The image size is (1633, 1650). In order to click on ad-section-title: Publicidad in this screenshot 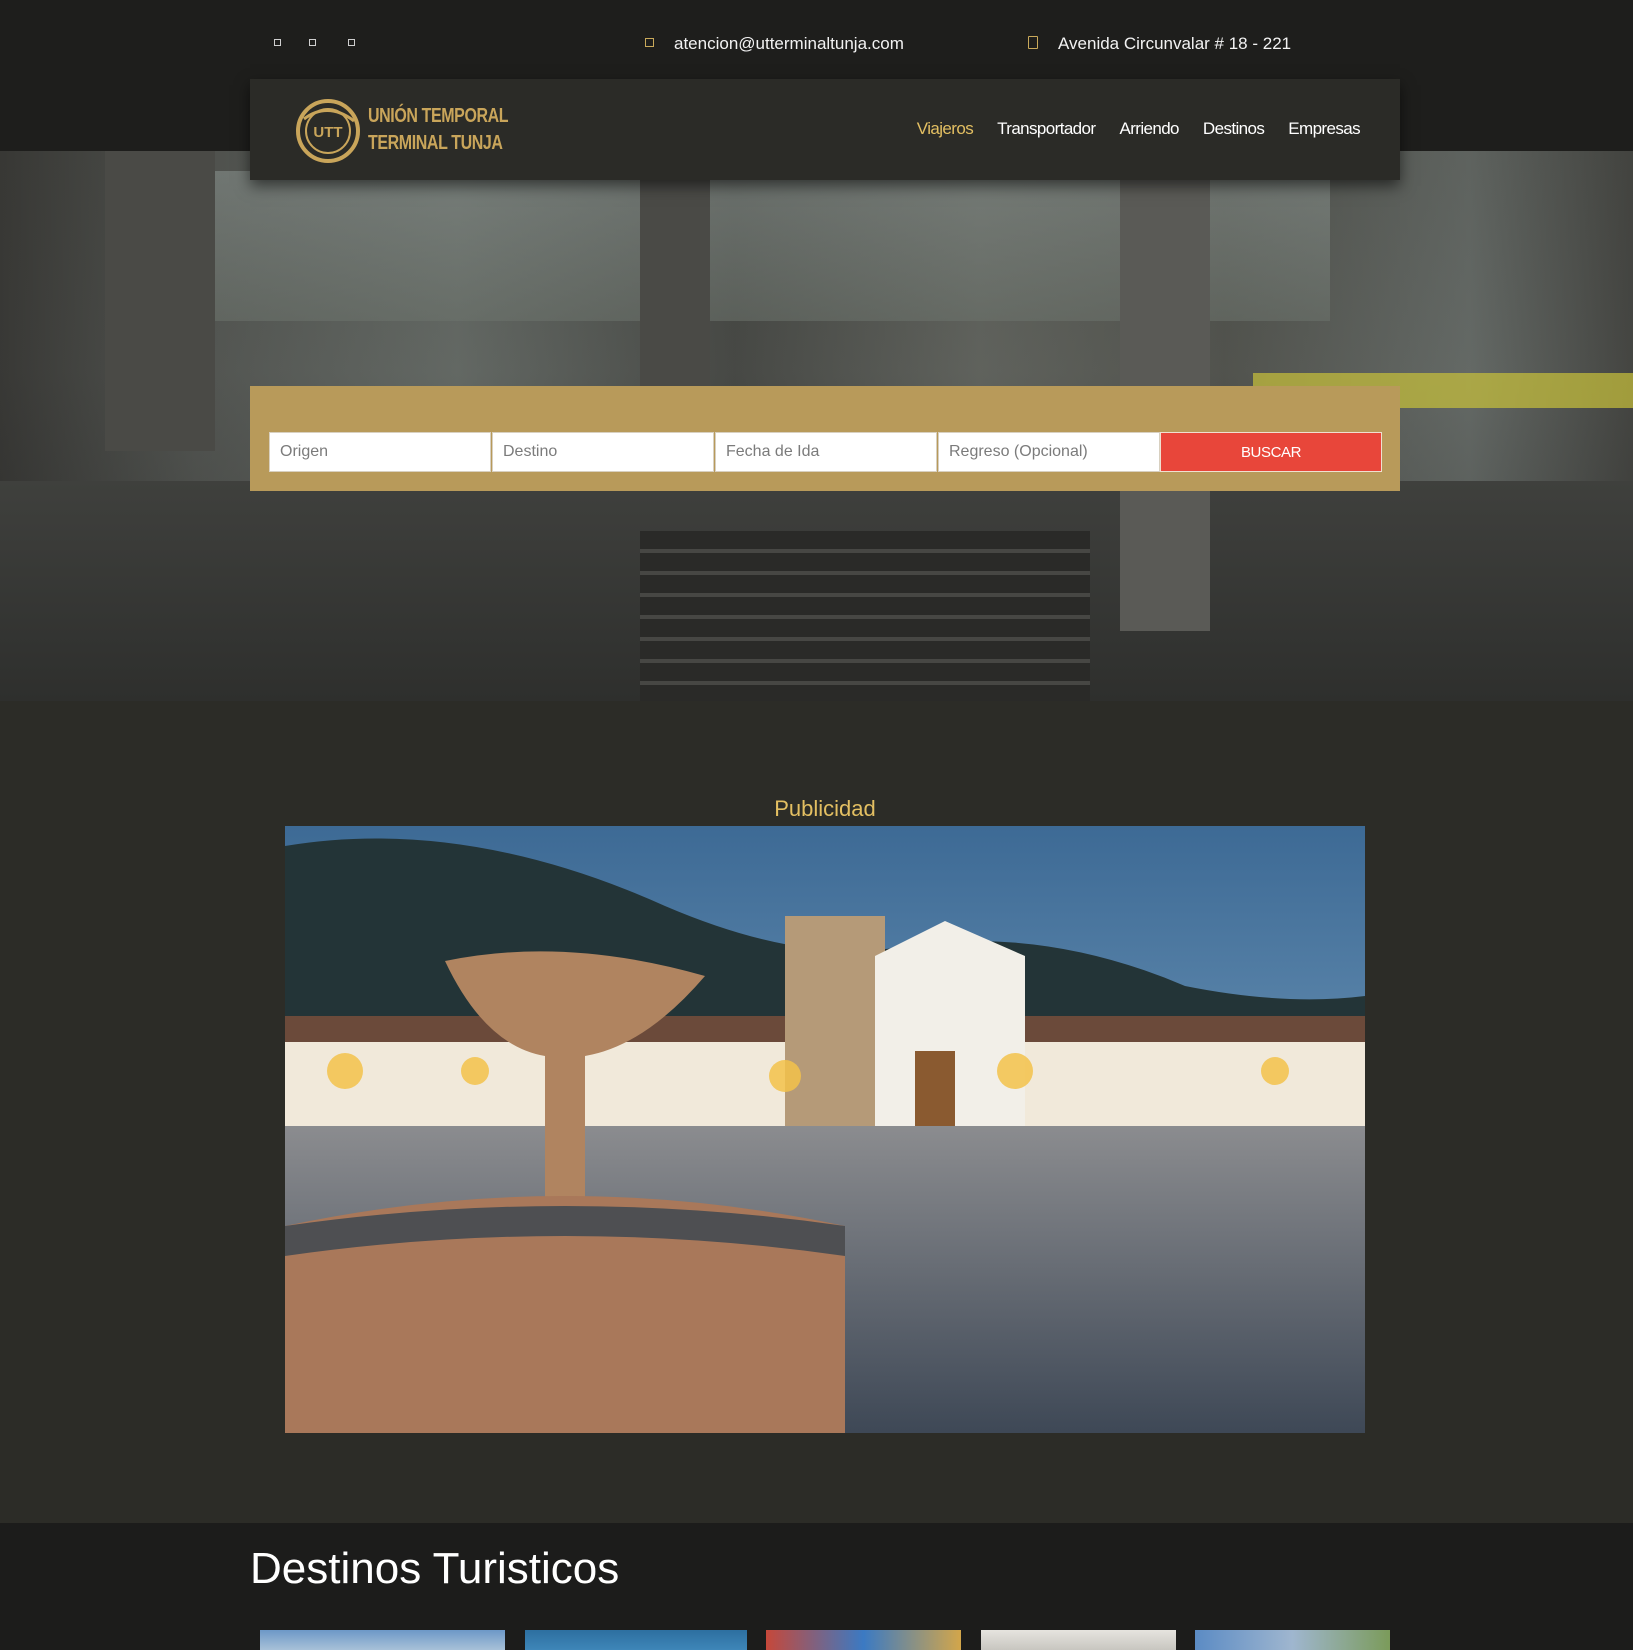, I will do `click(825, 808)`.